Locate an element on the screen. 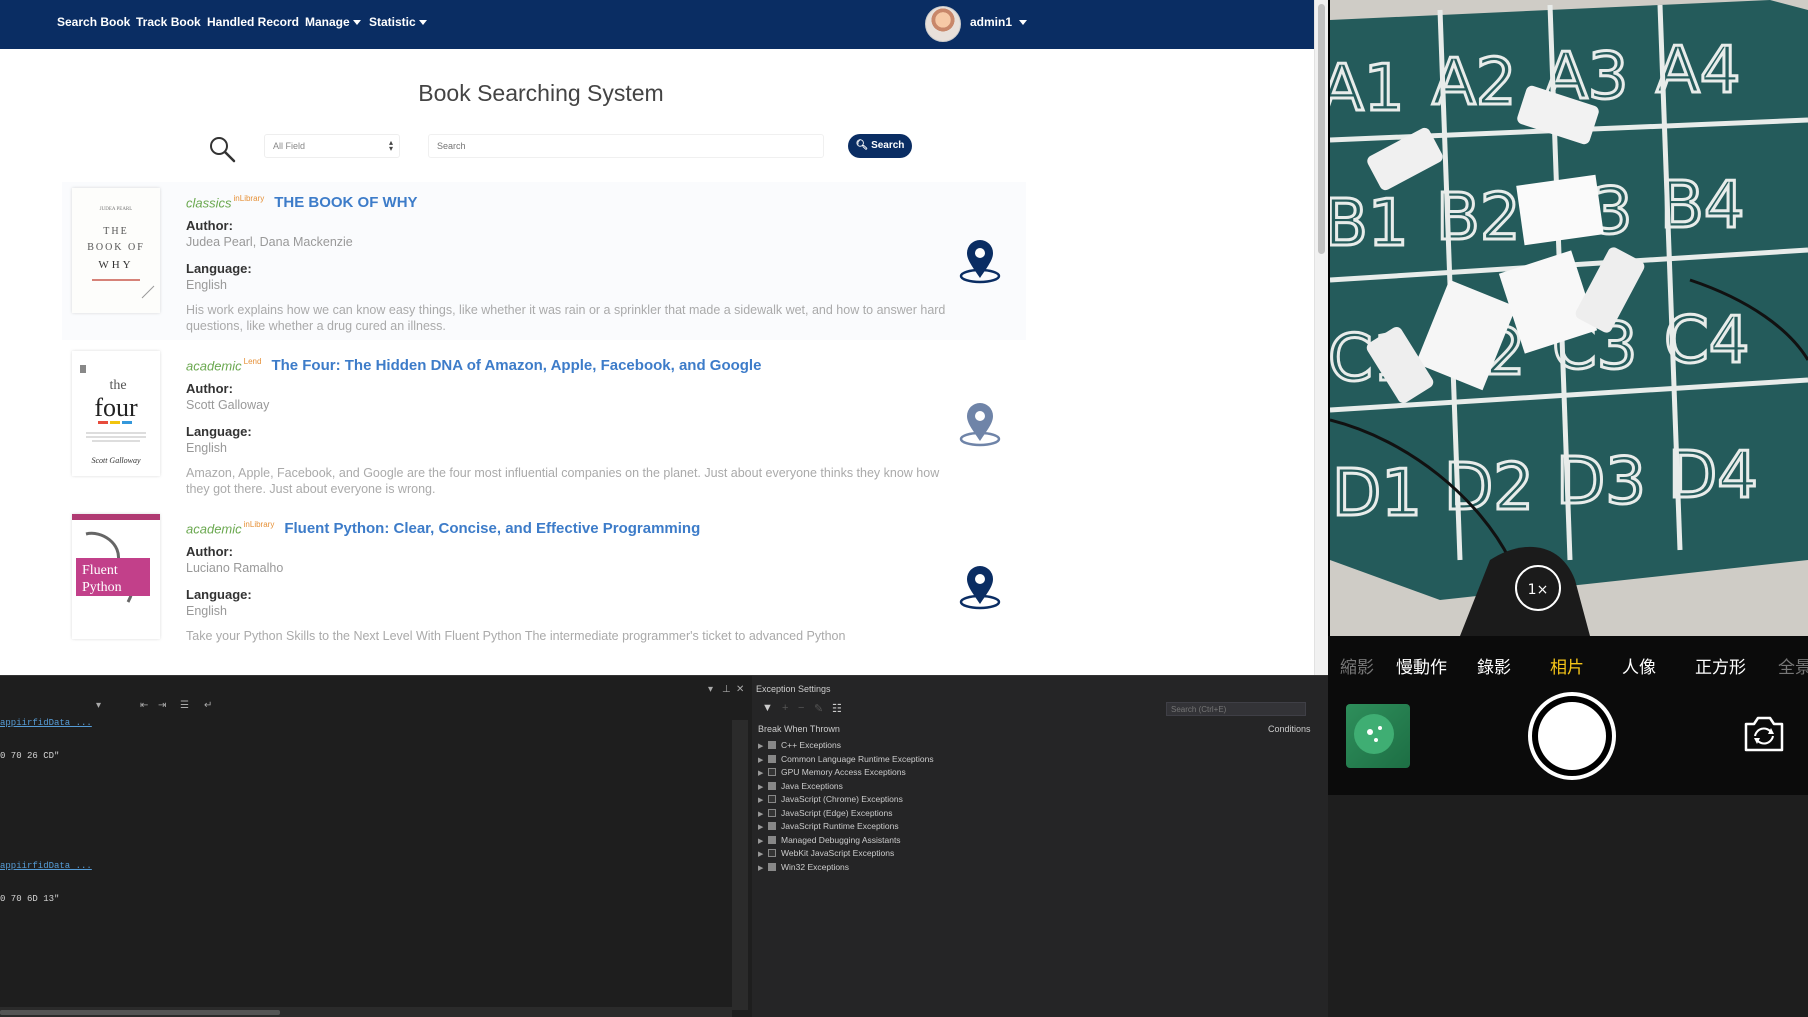 This screenshot has height=1017, width=1808. exception-row: ▶ Common Language Runtime Exceptions is located at coordinates (846, 760).